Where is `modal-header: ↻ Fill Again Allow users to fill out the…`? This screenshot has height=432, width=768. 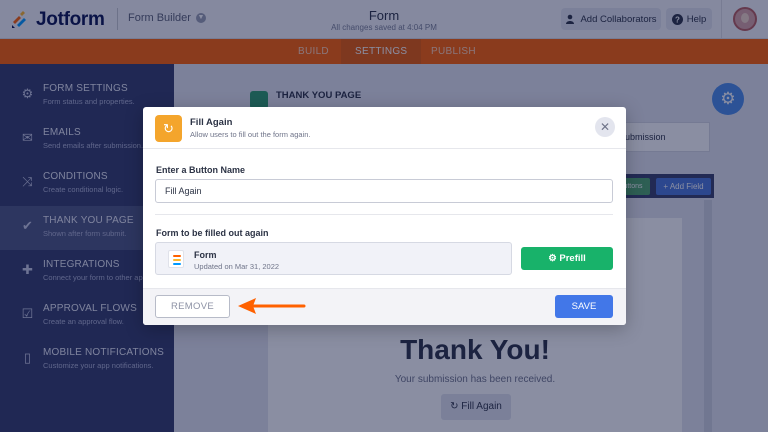
modal-header: ↻ Fill Again Allow users to fill out the… is located at coordinates (384, 128).